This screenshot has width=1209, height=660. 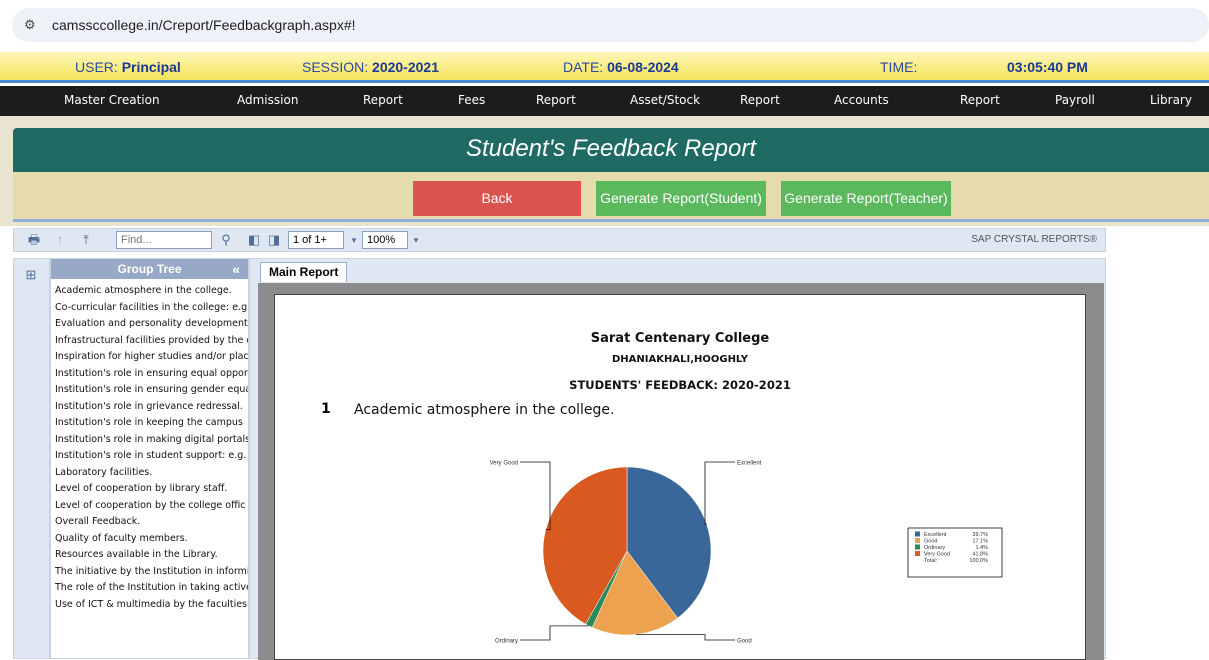 What do you see at coordinates (497, 198) in the screenshot?
I see `back-button: Back` at bounding box center [497, 198].